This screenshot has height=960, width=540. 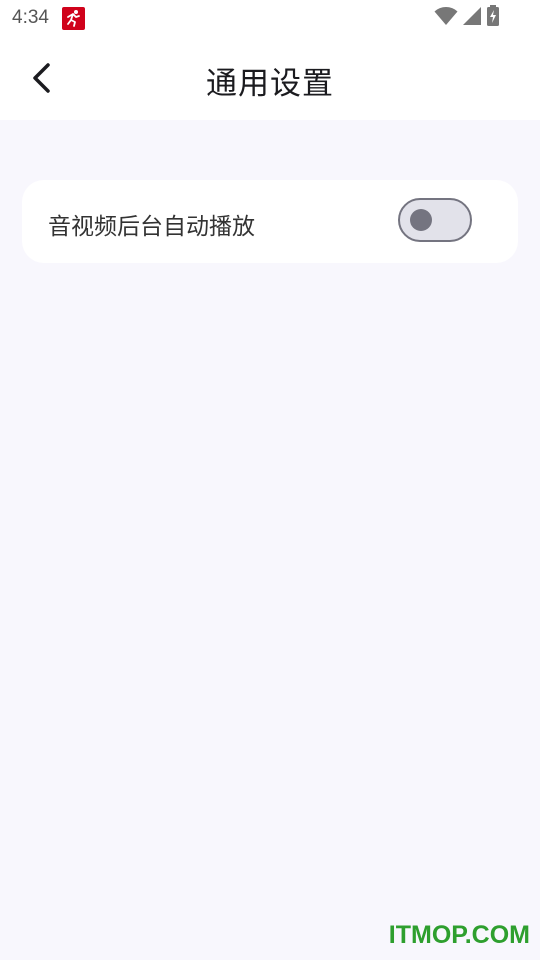 What do you see at coordinates (435, 220) in the screenshot?
I see `background-autoplay-toggle` at bounding box center [435, 220].